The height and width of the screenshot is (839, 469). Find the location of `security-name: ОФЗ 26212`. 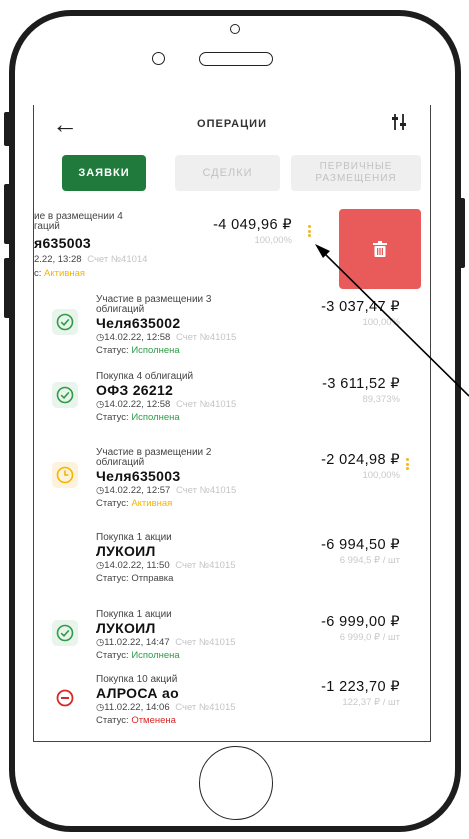

security-name: ОФЗ 26212 is located at coordinates (135, 390).